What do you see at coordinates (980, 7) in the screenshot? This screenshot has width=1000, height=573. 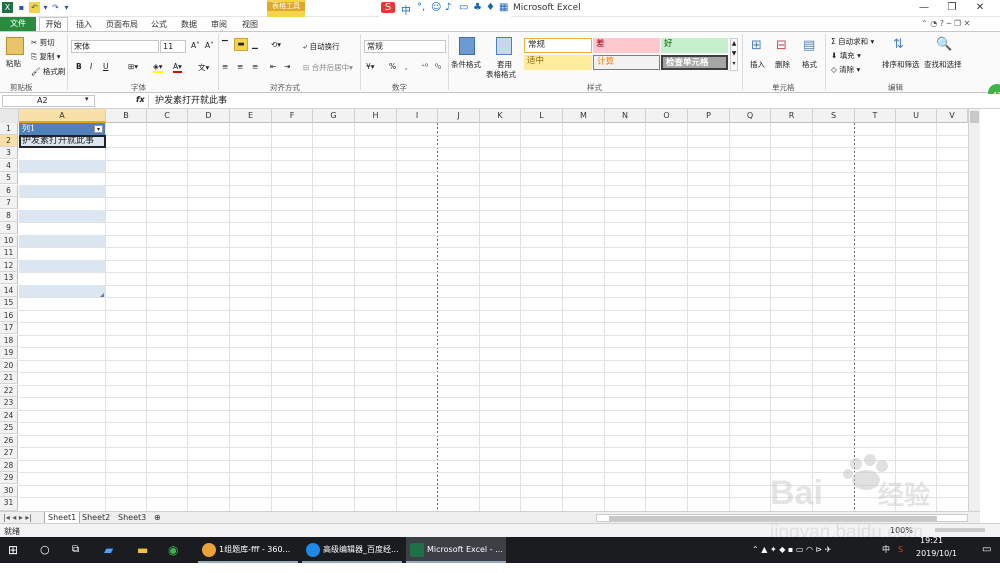 I see `close-icon: ✕` at bounding box center [980, 7].